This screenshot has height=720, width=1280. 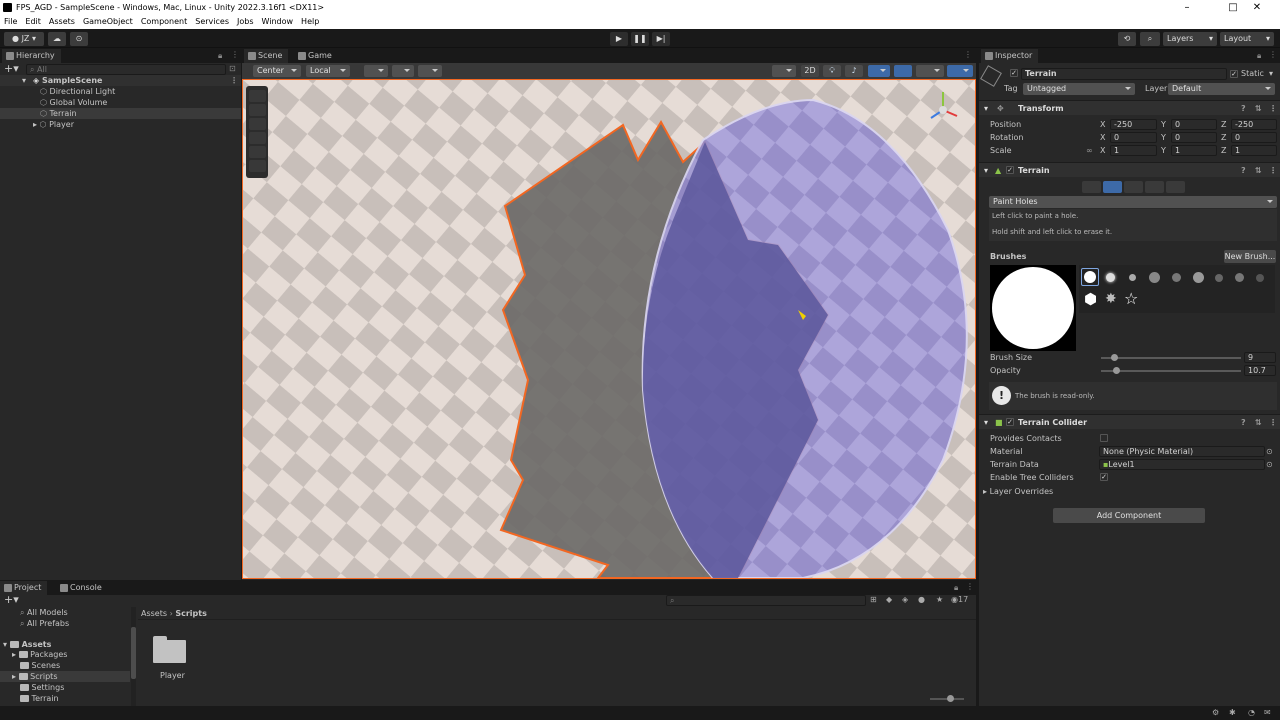 I want to click on position-y-field: 0, so click(x=1194, y=124).